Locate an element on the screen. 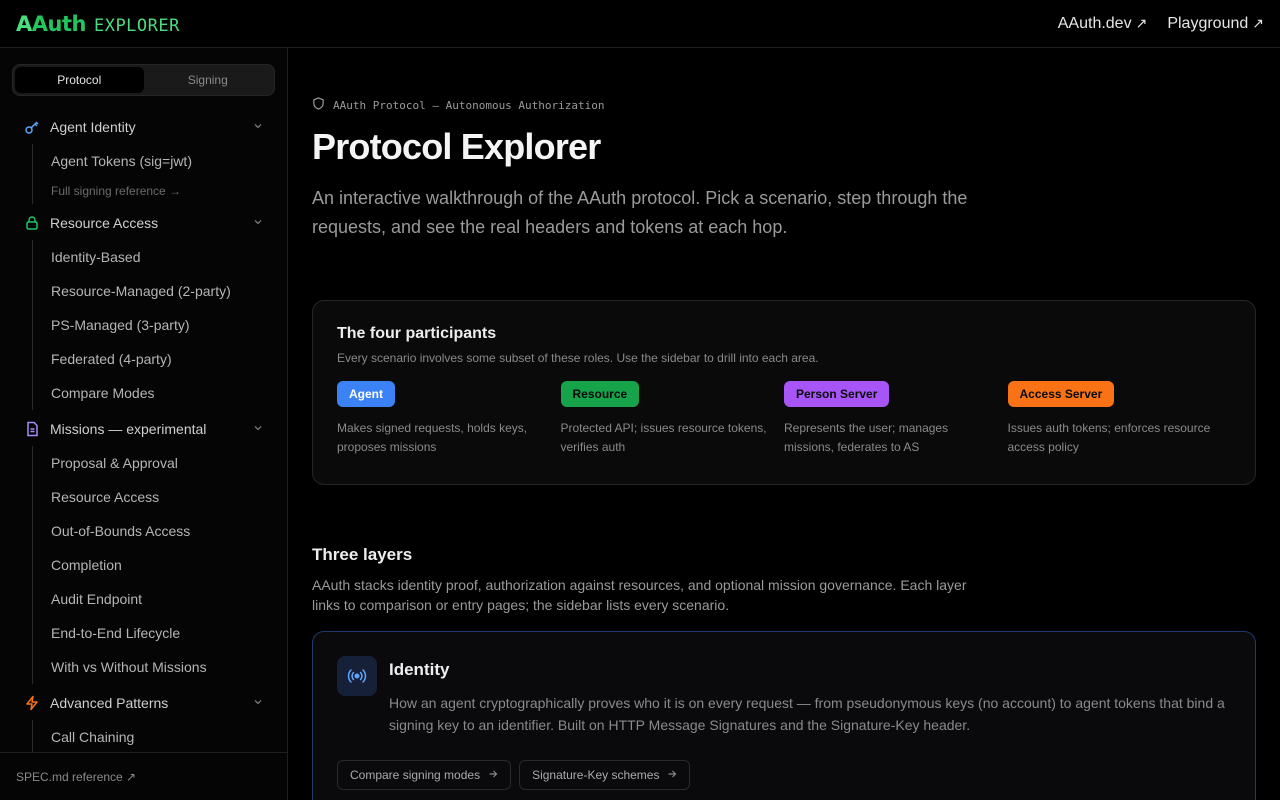  spec-reference-link: SPEC.md reference ↗ is located at coordinates (143, 776).